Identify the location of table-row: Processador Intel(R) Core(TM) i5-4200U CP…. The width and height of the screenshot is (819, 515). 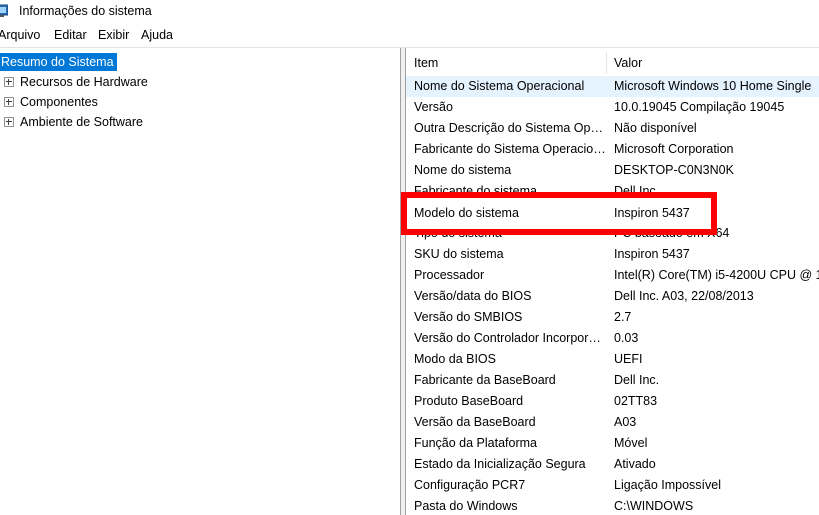
(612, 275).